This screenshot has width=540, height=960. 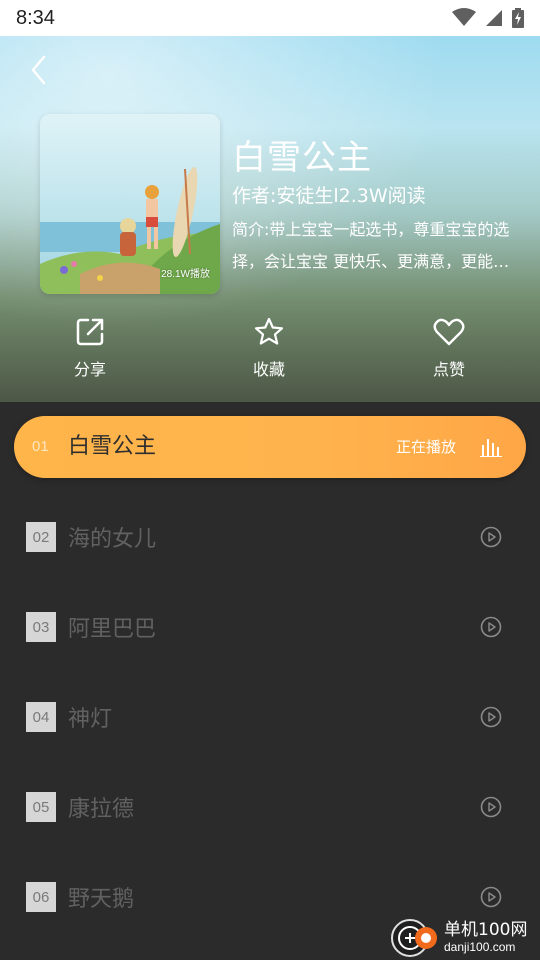 What do you see at coordinates (464, 17) in the screenshot?
I see `wifi-icon` at bounding box center [464, 17].